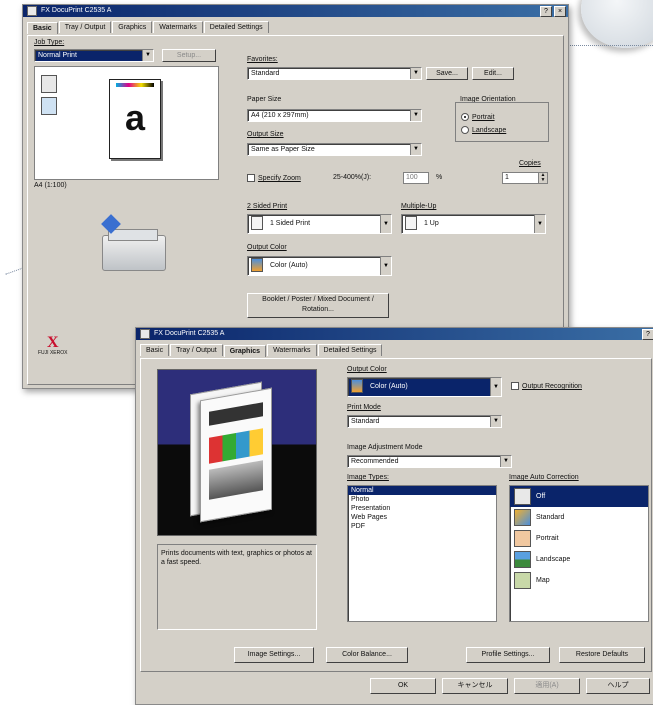 The height and width of the screenshot is (705, 653). I want to click on favorites-select: Standard ▼, so click(334, 73).